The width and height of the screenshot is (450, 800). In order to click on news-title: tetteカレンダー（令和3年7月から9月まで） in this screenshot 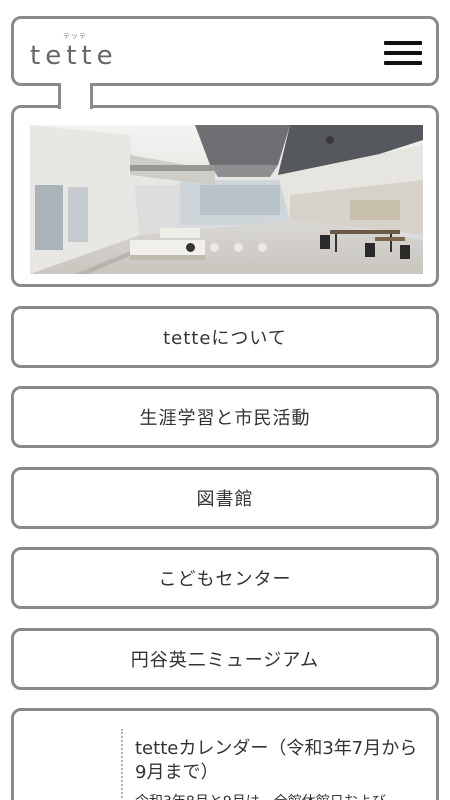, I will do `click(280, 761)`.